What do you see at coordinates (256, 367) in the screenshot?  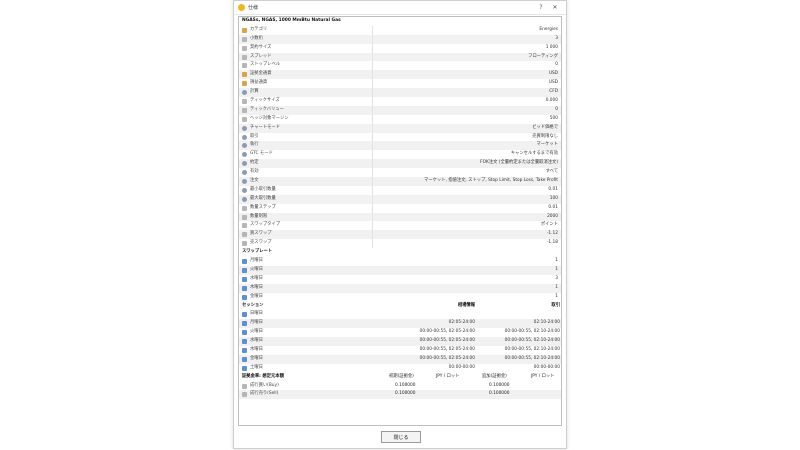 I see `session-day: 土曜日` at bounding box center [256, 367].